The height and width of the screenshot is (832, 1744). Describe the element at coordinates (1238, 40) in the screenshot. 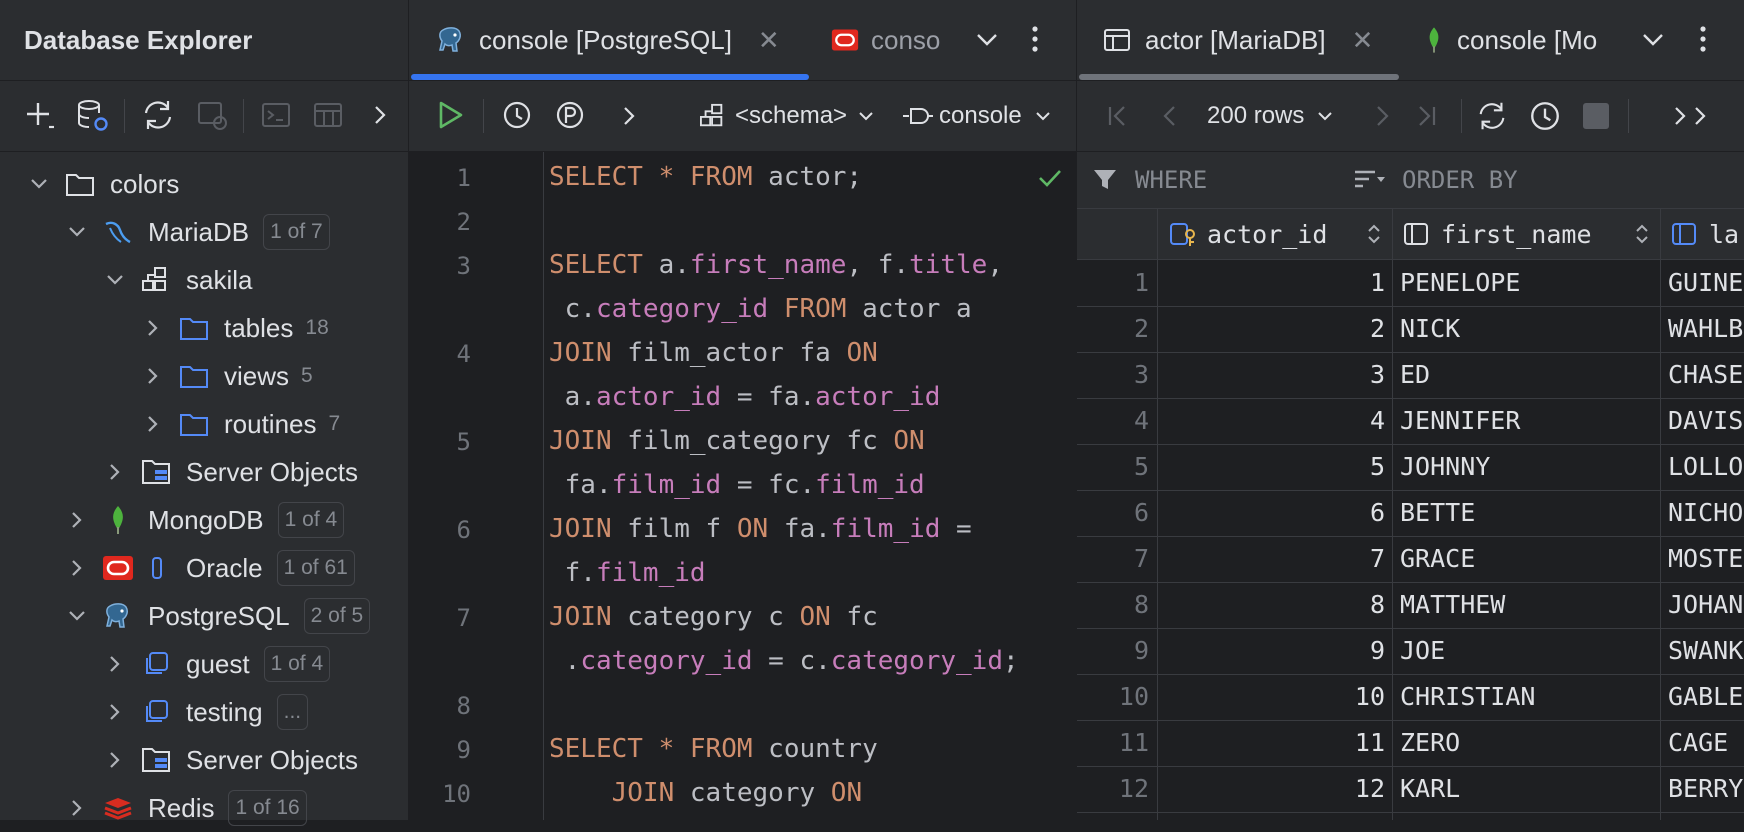

I see `tab-actor-mariadb: actor [MariaDB] ✕` at that location.